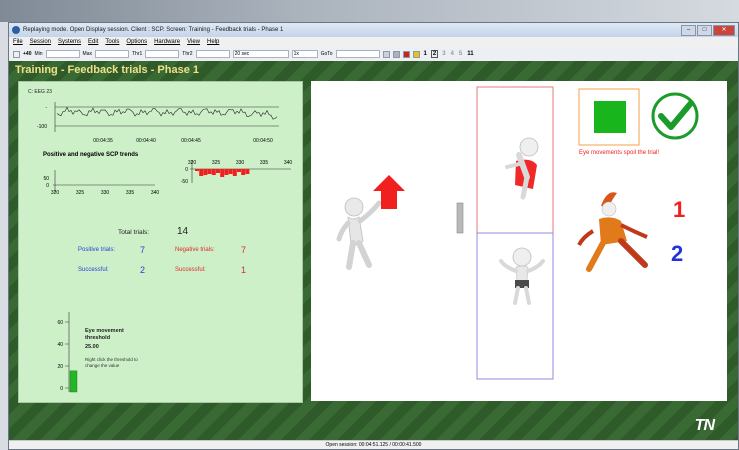  I want to click on standing-figure-illustration, so click(522, 276).